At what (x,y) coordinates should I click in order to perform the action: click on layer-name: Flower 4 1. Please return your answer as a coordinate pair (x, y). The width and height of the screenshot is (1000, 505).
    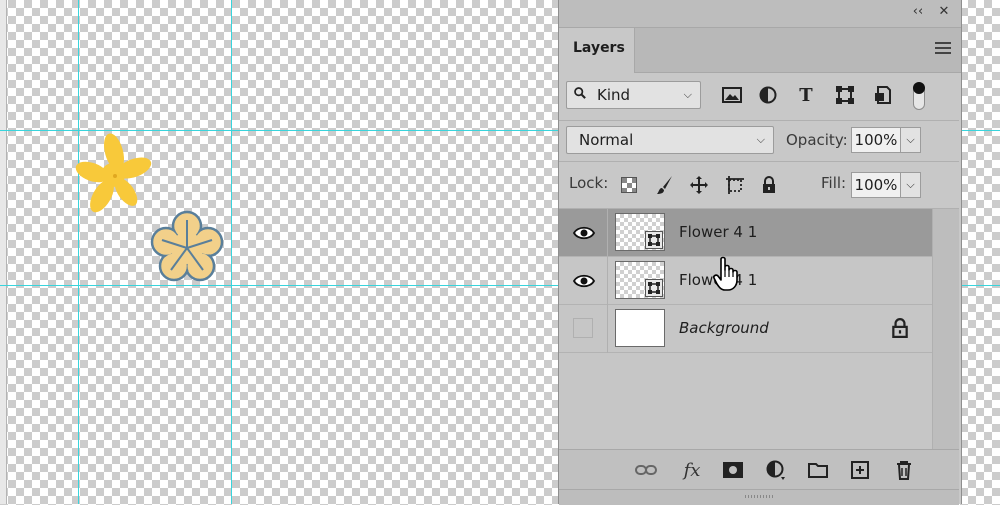
    Looking at the image, I should click on (718, 232).